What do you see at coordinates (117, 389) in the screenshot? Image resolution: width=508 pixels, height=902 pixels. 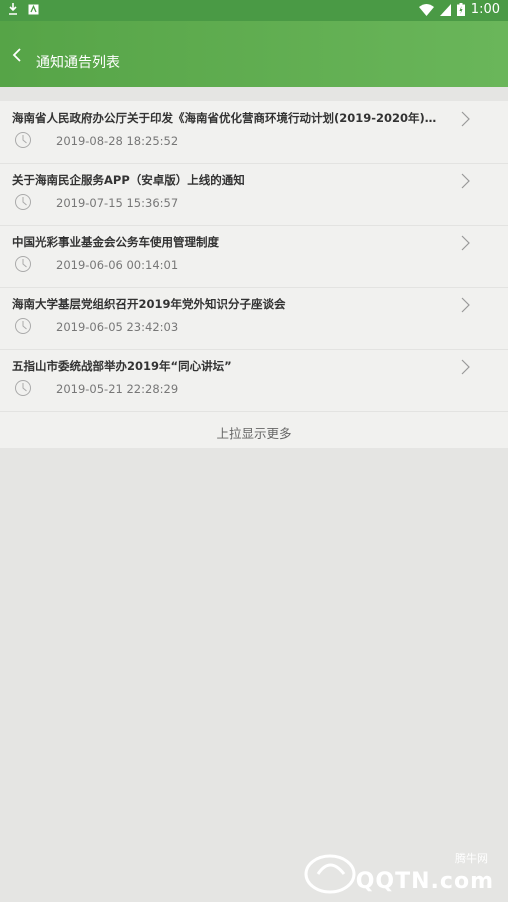 I see `notice-date: 2019-05-21 22:28:29` at bounding box center [117, 389].